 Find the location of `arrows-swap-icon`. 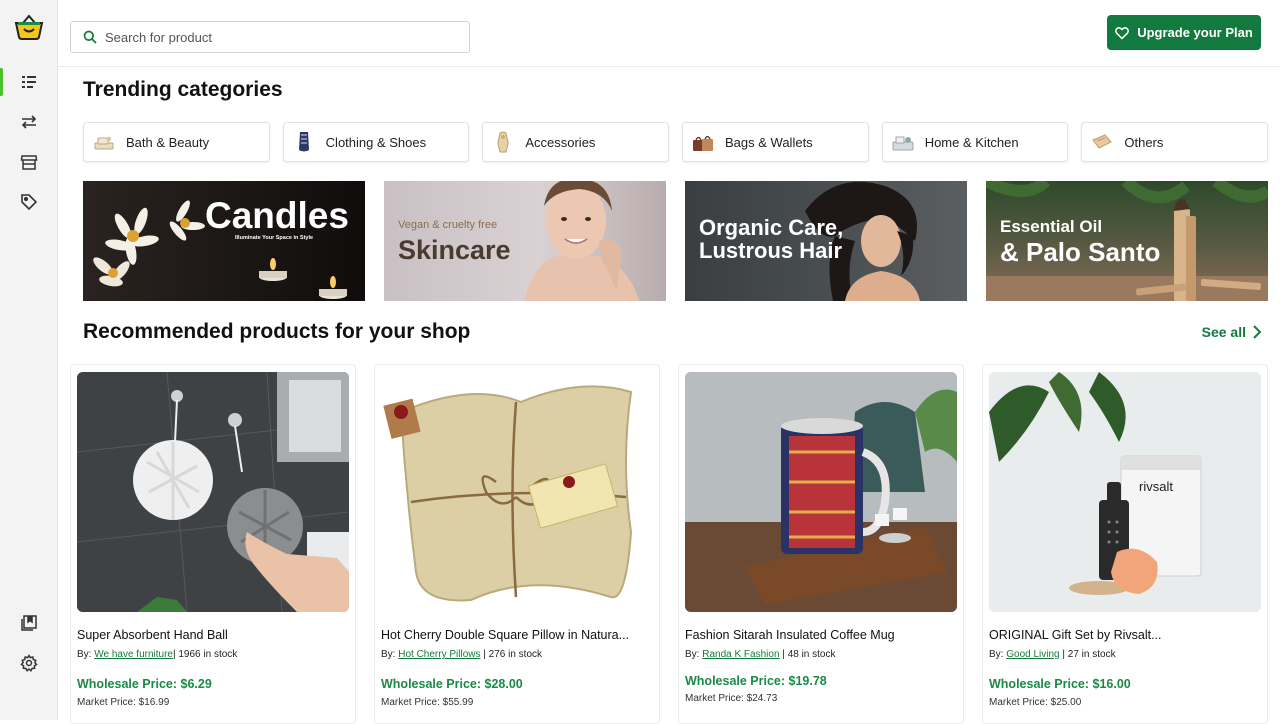

arrows-swap-icon is located at coordinates (29, 122).